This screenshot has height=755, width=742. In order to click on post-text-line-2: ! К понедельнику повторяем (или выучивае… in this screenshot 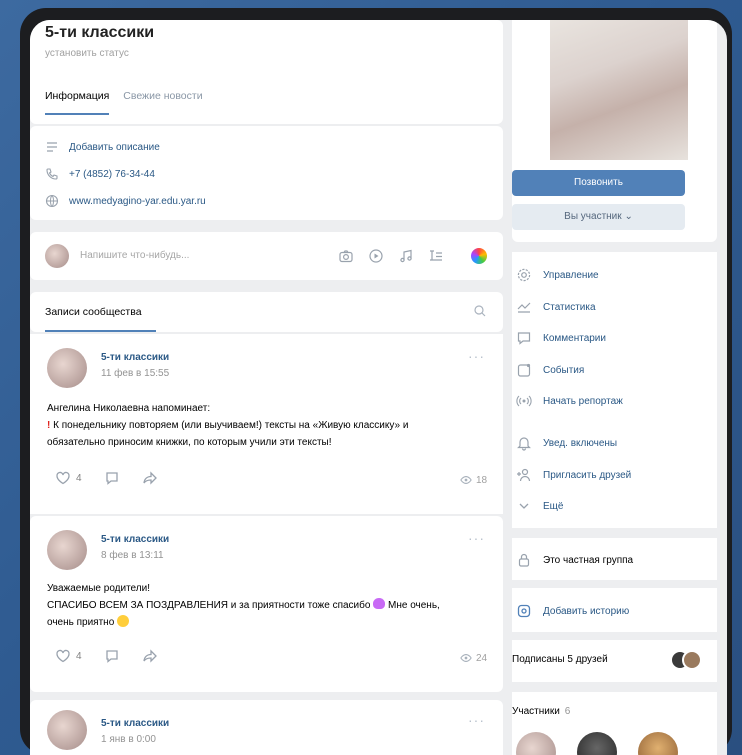, I will do `click(269, 425)`.